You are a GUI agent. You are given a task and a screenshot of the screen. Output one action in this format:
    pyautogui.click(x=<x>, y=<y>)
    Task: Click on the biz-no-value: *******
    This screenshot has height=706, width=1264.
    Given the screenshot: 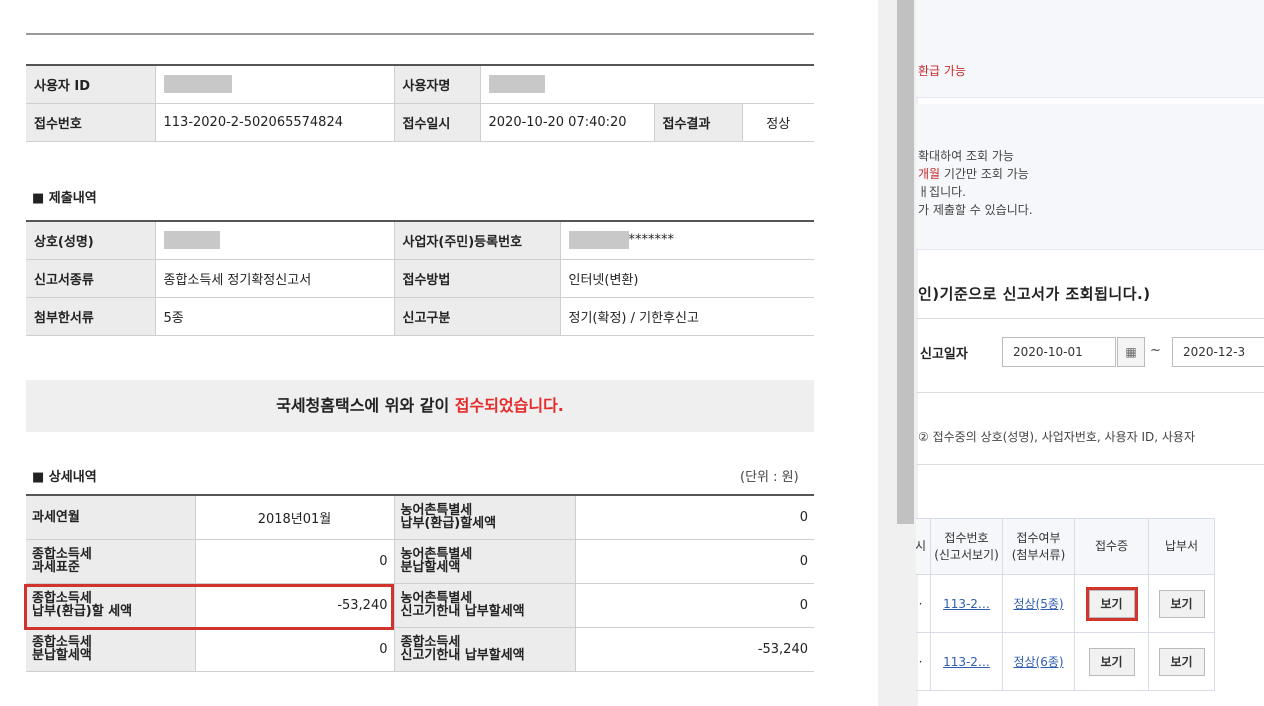 What is the action you would take?
    pyautogui.click(x=686, y=240)
    